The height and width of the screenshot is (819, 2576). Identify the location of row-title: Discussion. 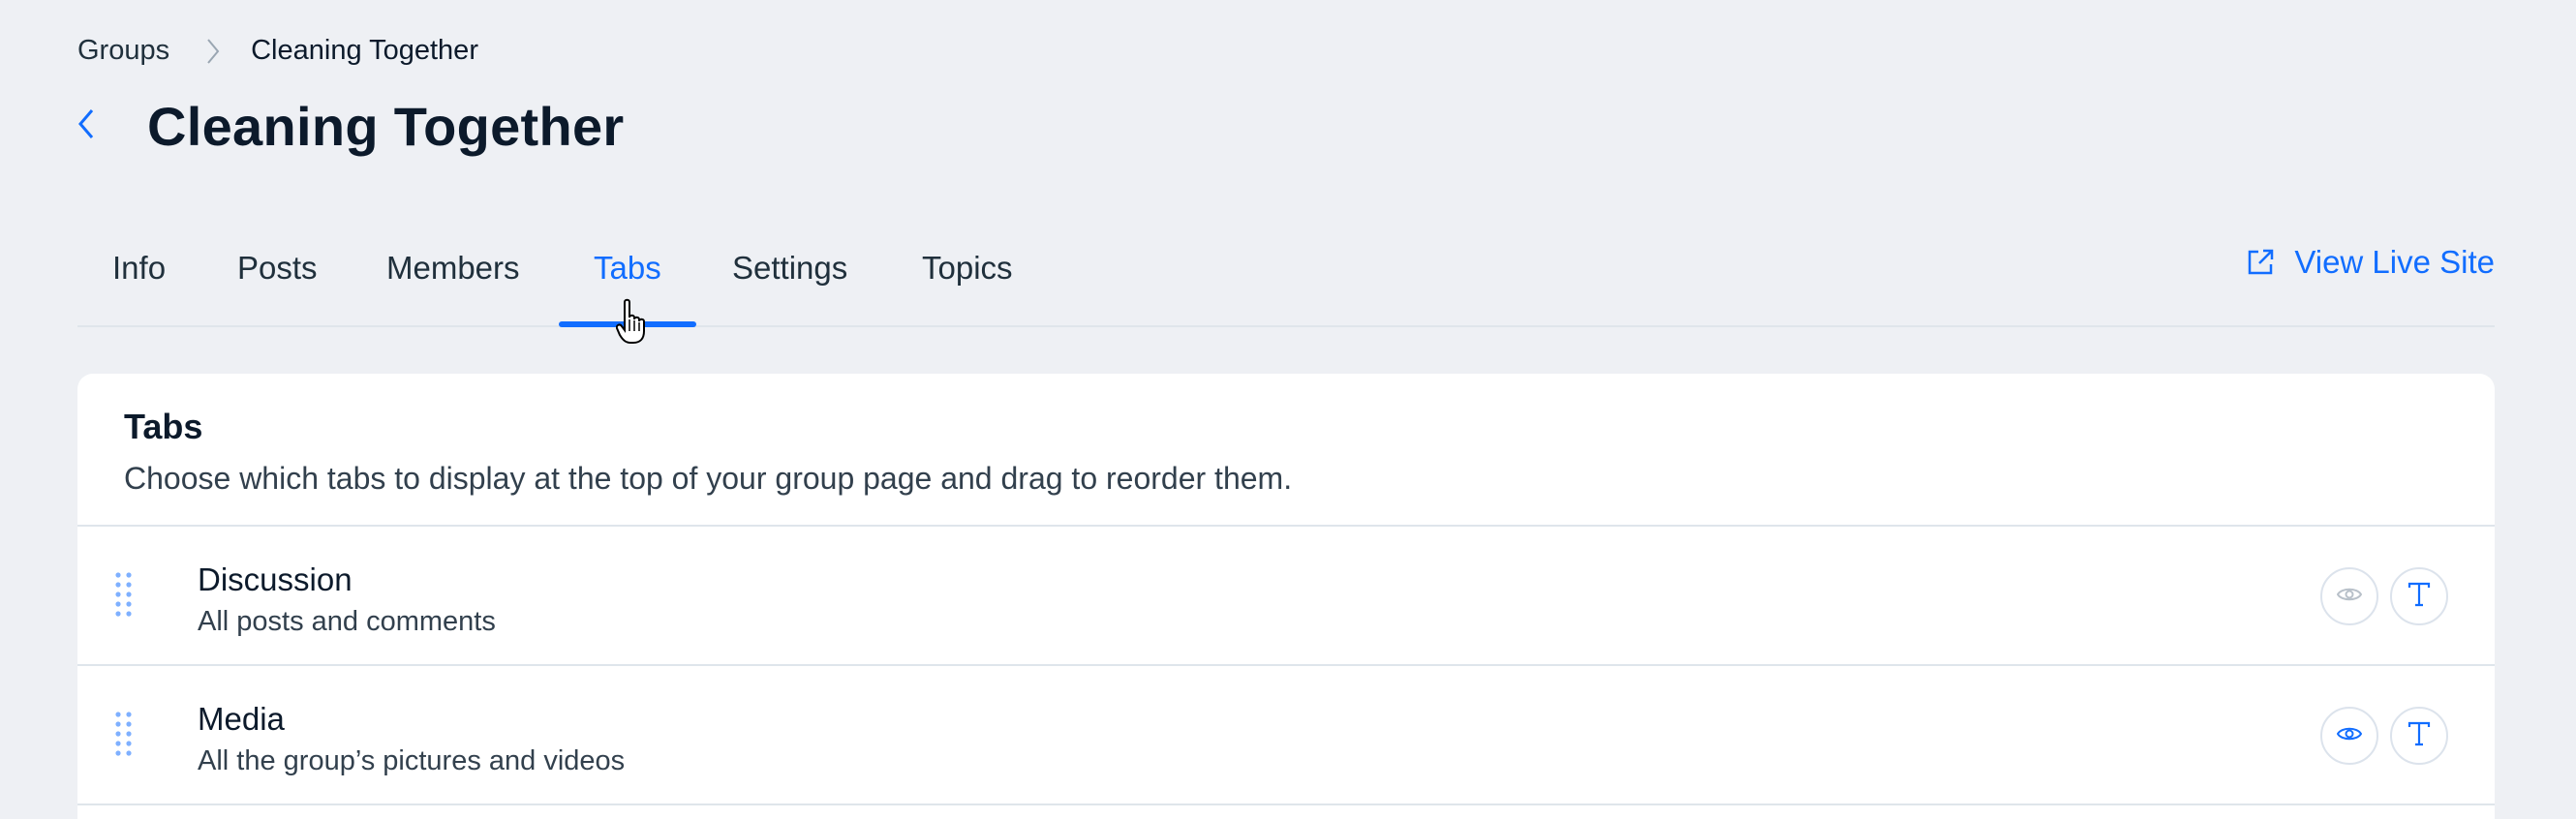
(275, 579).